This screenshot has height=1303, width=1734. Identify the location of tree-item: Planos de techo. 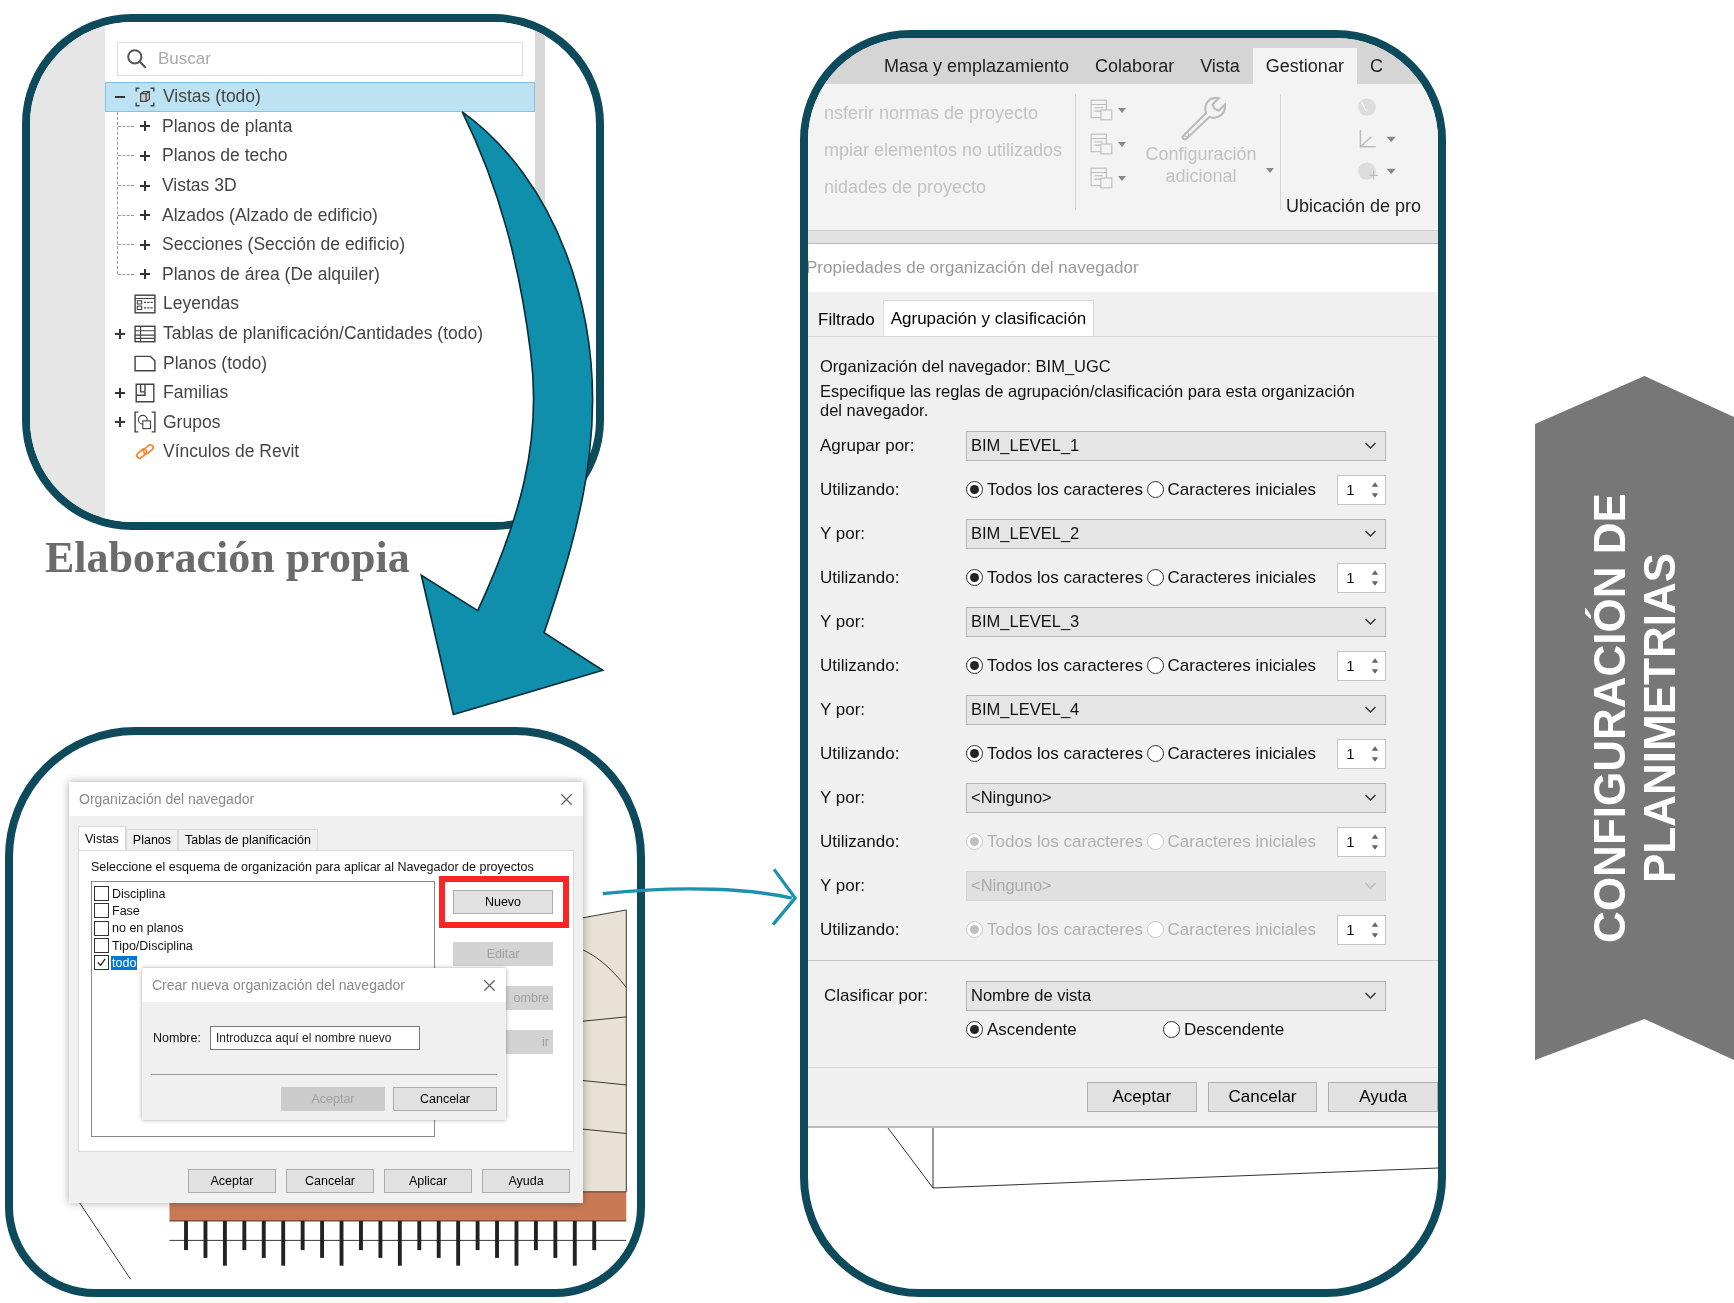
(199, 156).